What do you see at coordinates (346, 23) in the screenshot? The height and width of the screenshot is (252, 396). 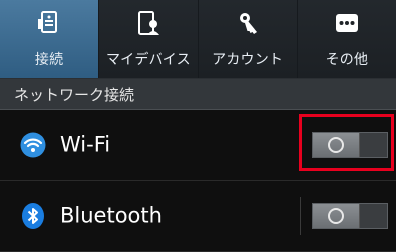 I see `more-icon` at bounding box center [346, 23].